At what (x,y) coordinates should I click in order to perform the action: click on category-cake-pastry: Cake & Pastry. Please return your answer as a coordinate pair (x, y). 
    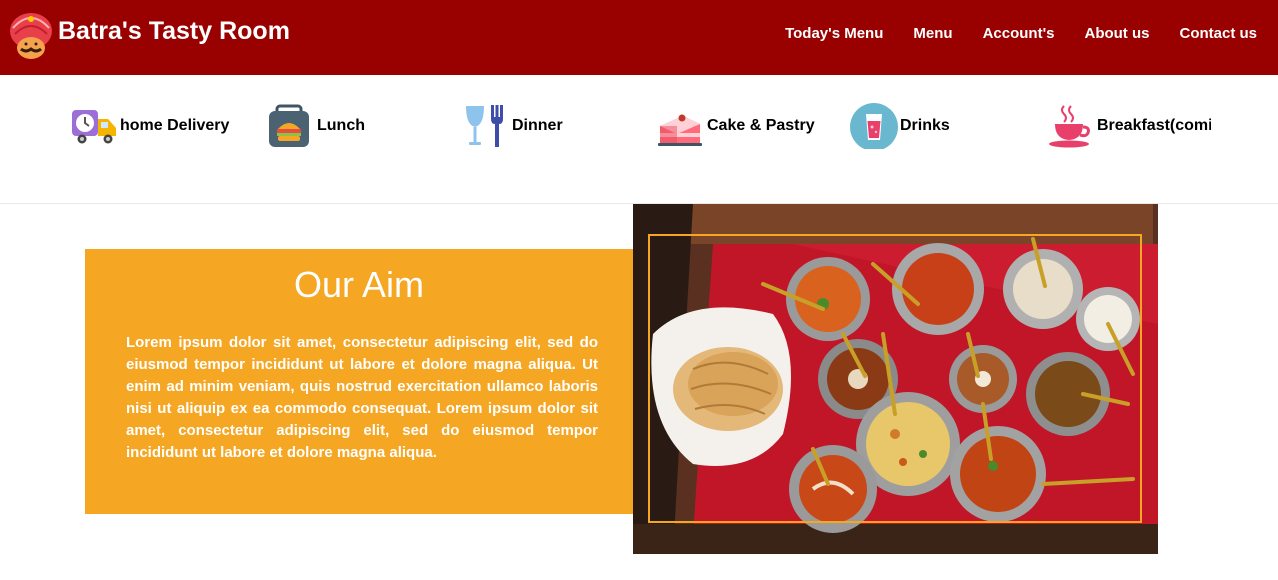
    Looking at the image, I should click on (736, 126).